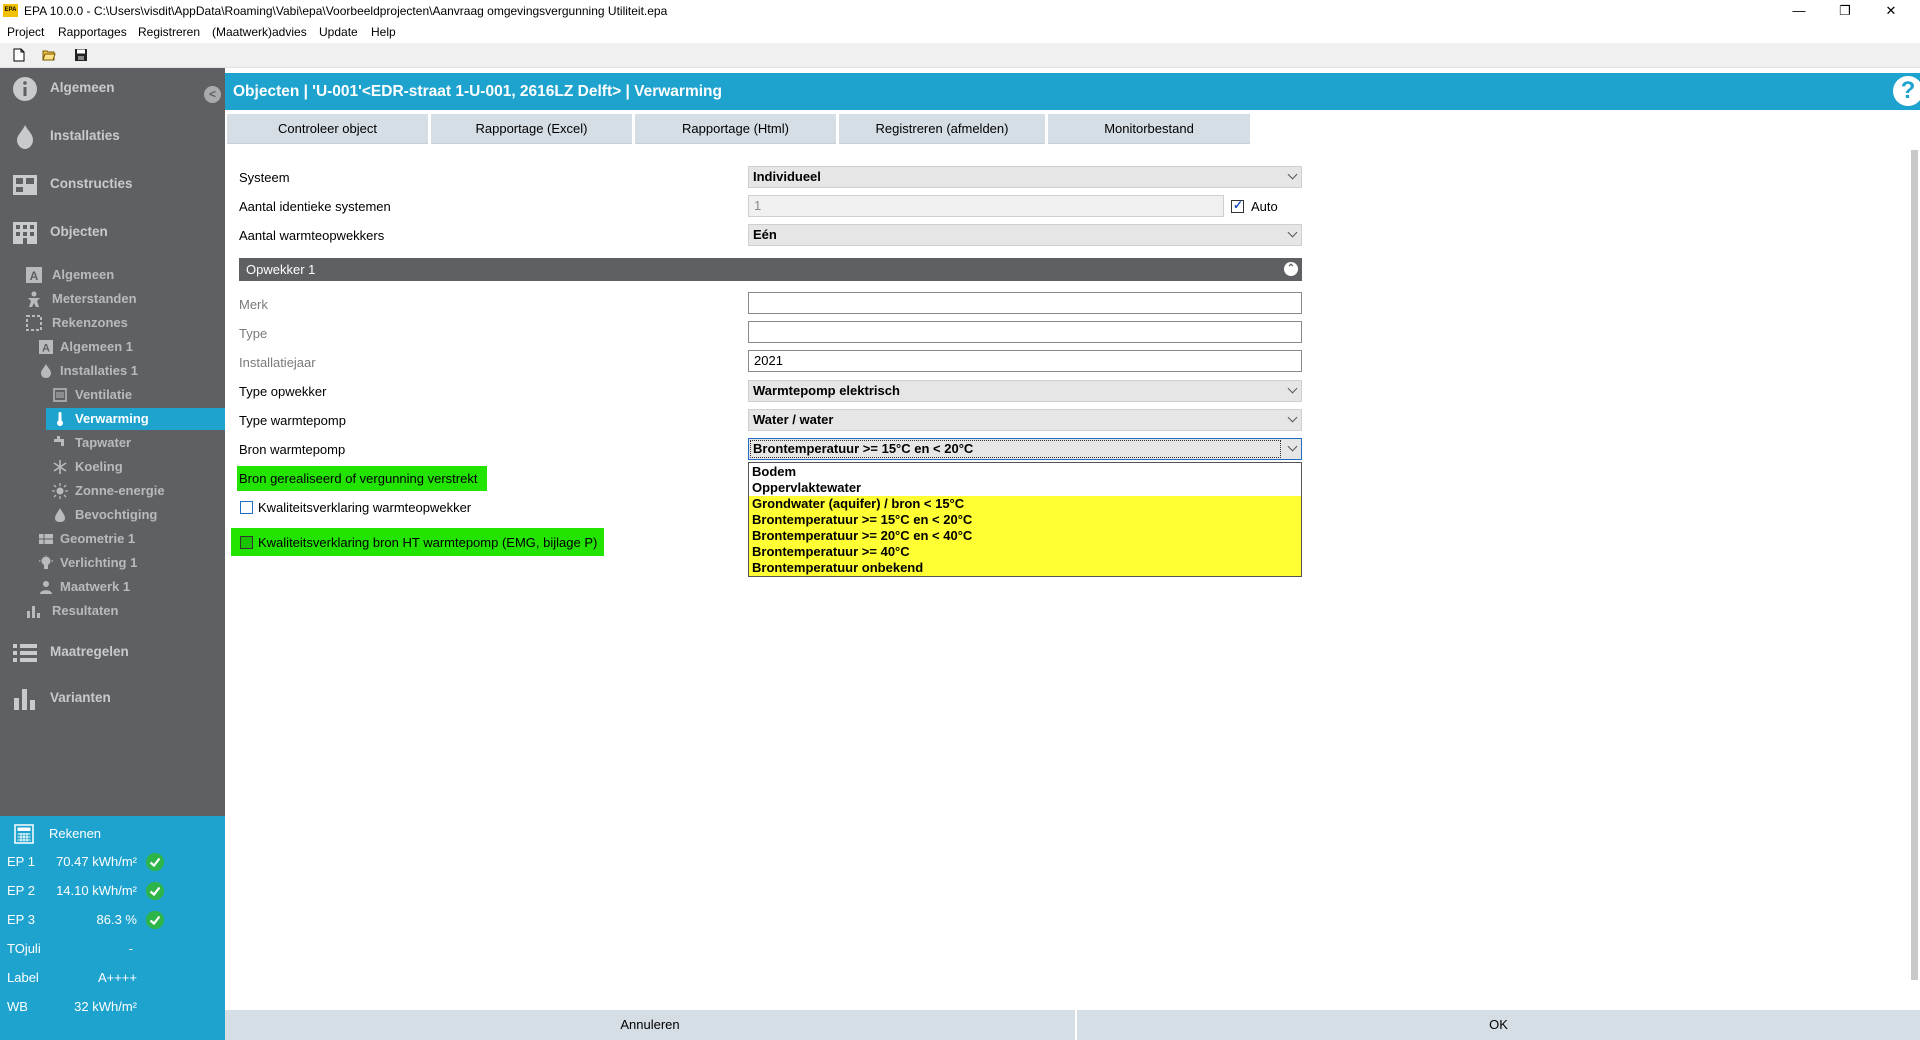 The width and height of the screenshot is (1920, 1040). What do you see at coordinates (960, 55) in the screenshot?
I see `toolbar` at bounding box center [960, 55].